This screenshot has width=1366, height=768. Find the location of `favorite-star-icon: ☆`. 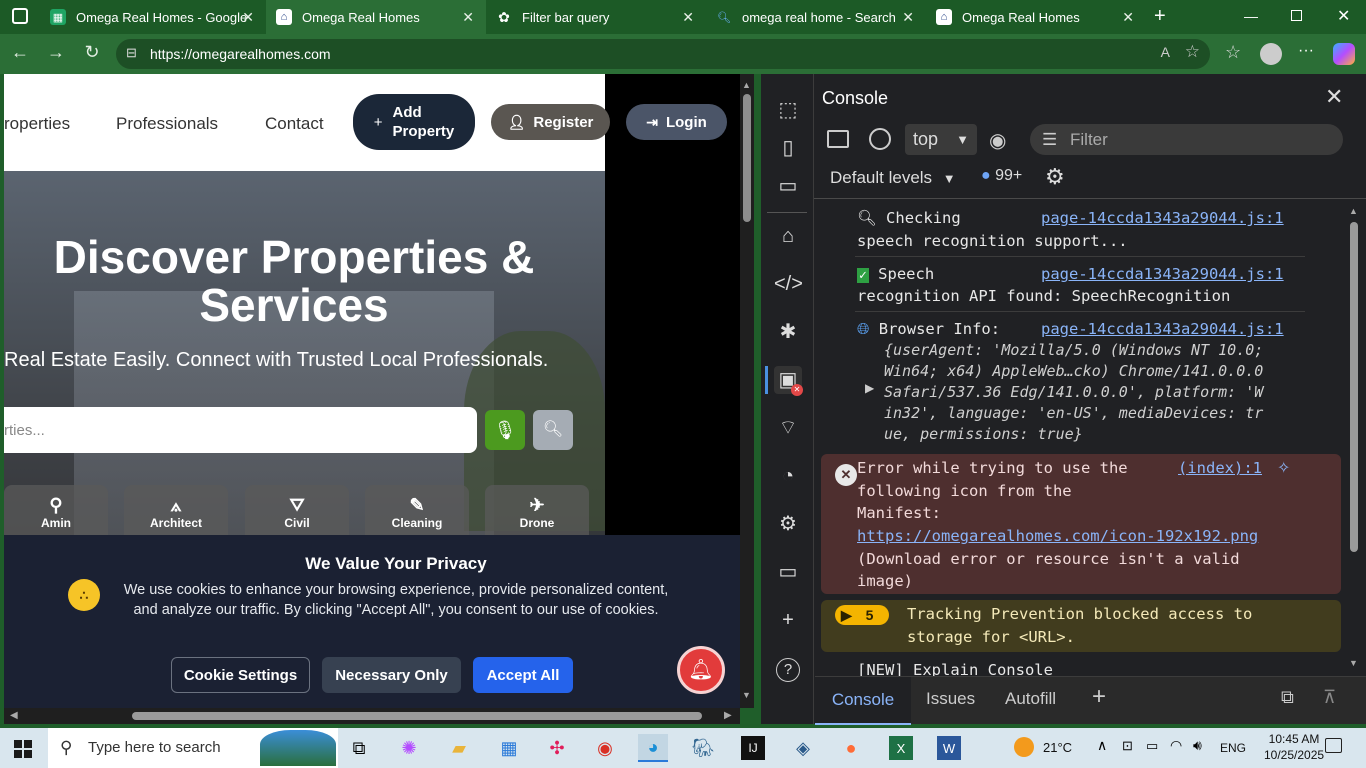

favorite-star-icon: ☆ is located at coordinates (1192, 52).